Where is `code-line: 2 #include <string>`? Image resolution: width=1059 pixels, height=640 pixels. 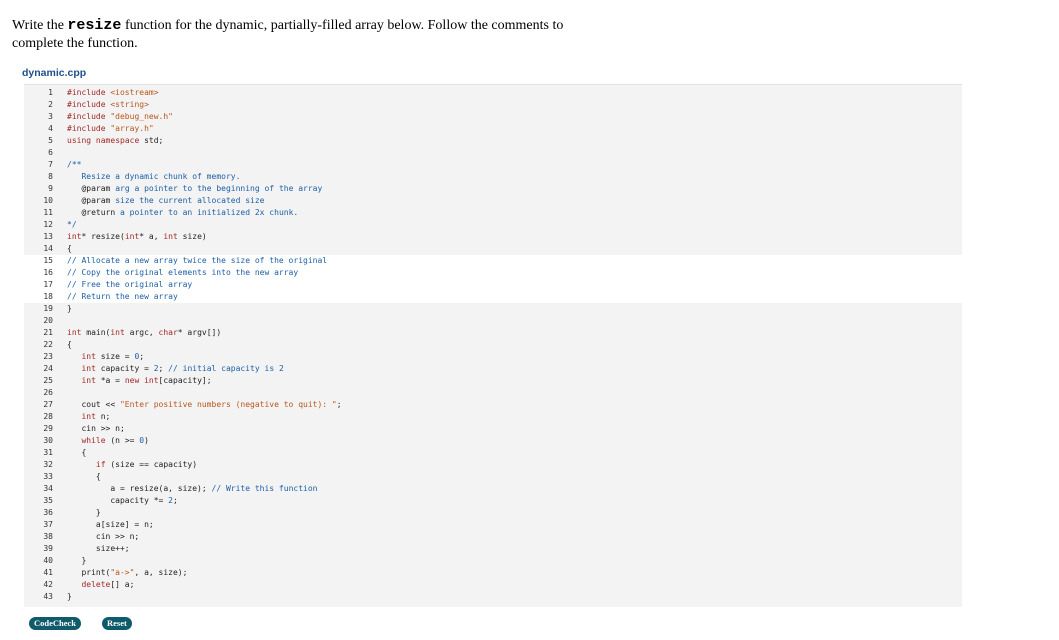 code-line: 2 #include <string> is located at coordinates (493, 105).